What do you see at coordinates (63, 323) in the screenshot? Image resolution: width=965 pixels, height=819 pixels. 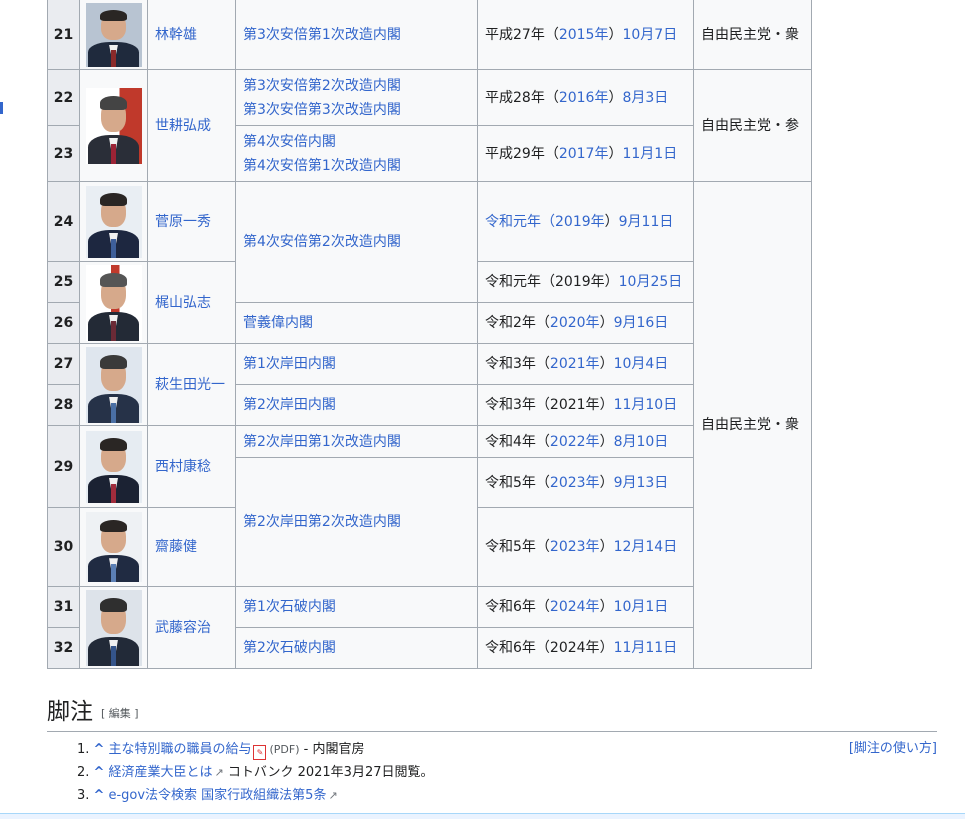 I see `row-number: 26` at bounding box center [63, 323].